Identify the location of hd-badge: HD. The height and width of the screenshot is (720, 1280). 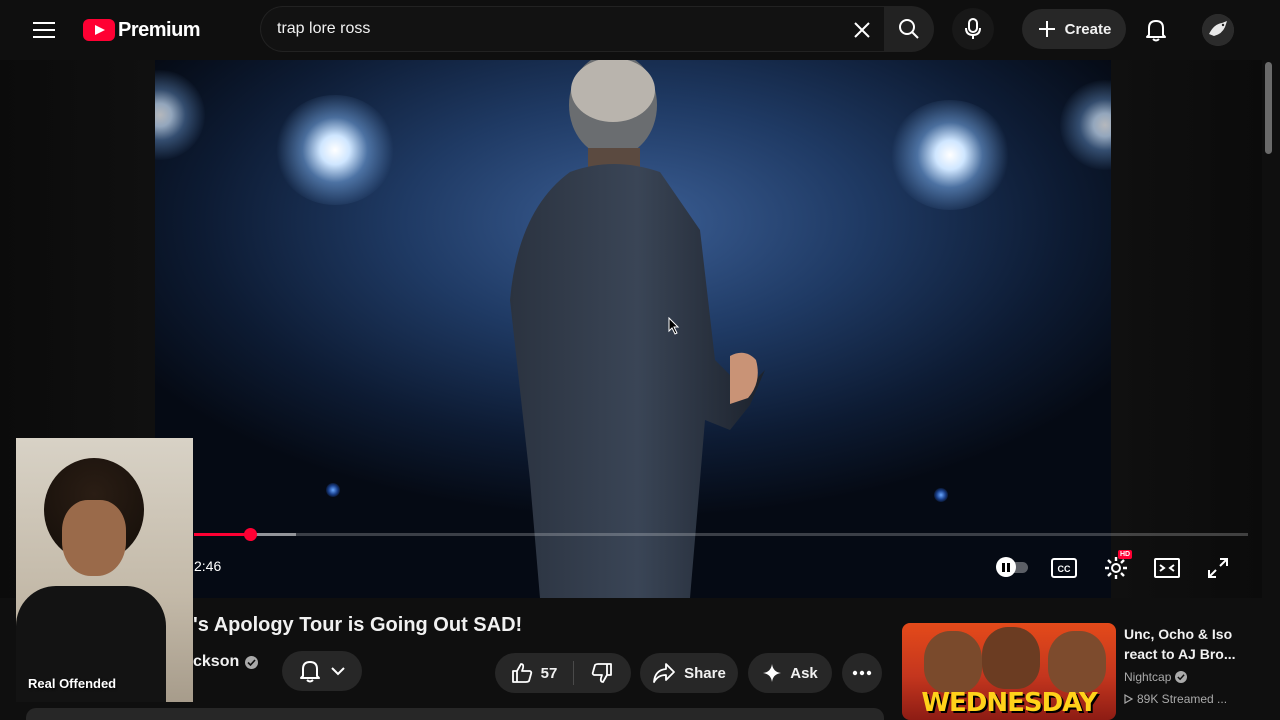
(1125, 554).